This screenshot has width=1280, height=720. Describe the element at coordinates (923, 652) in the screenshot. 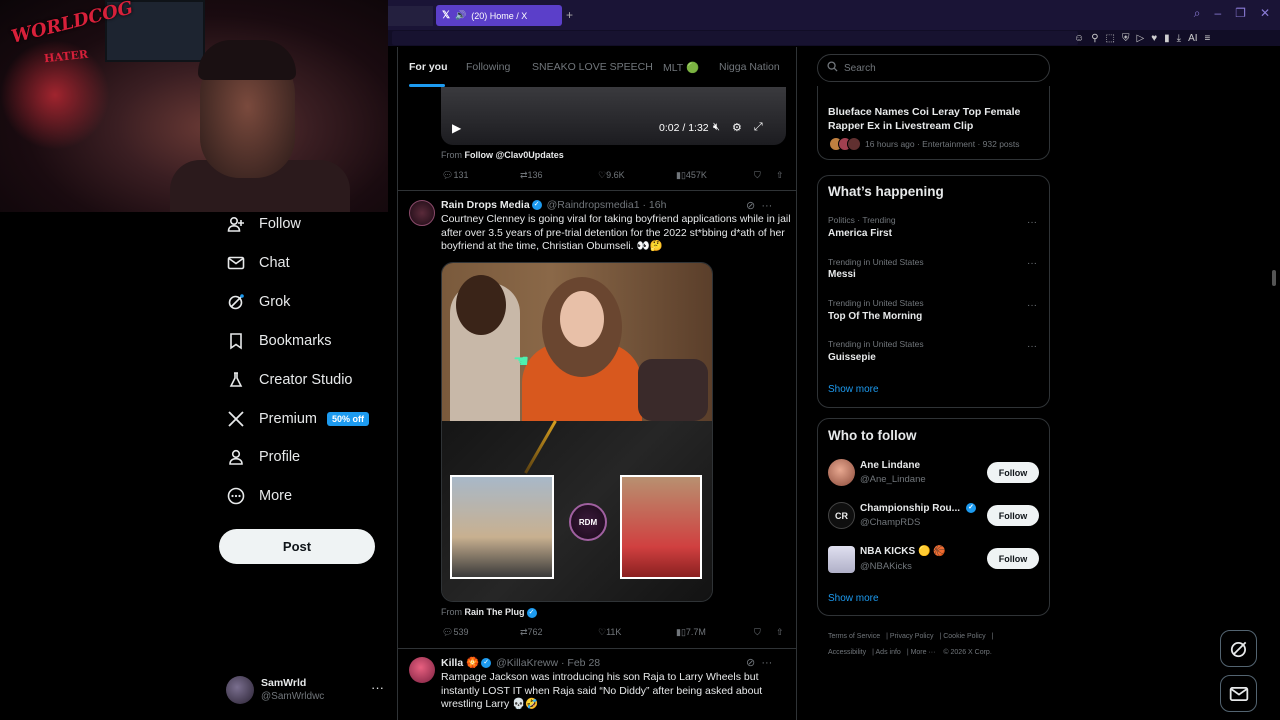

I see `footer-link: More ···` at that location.